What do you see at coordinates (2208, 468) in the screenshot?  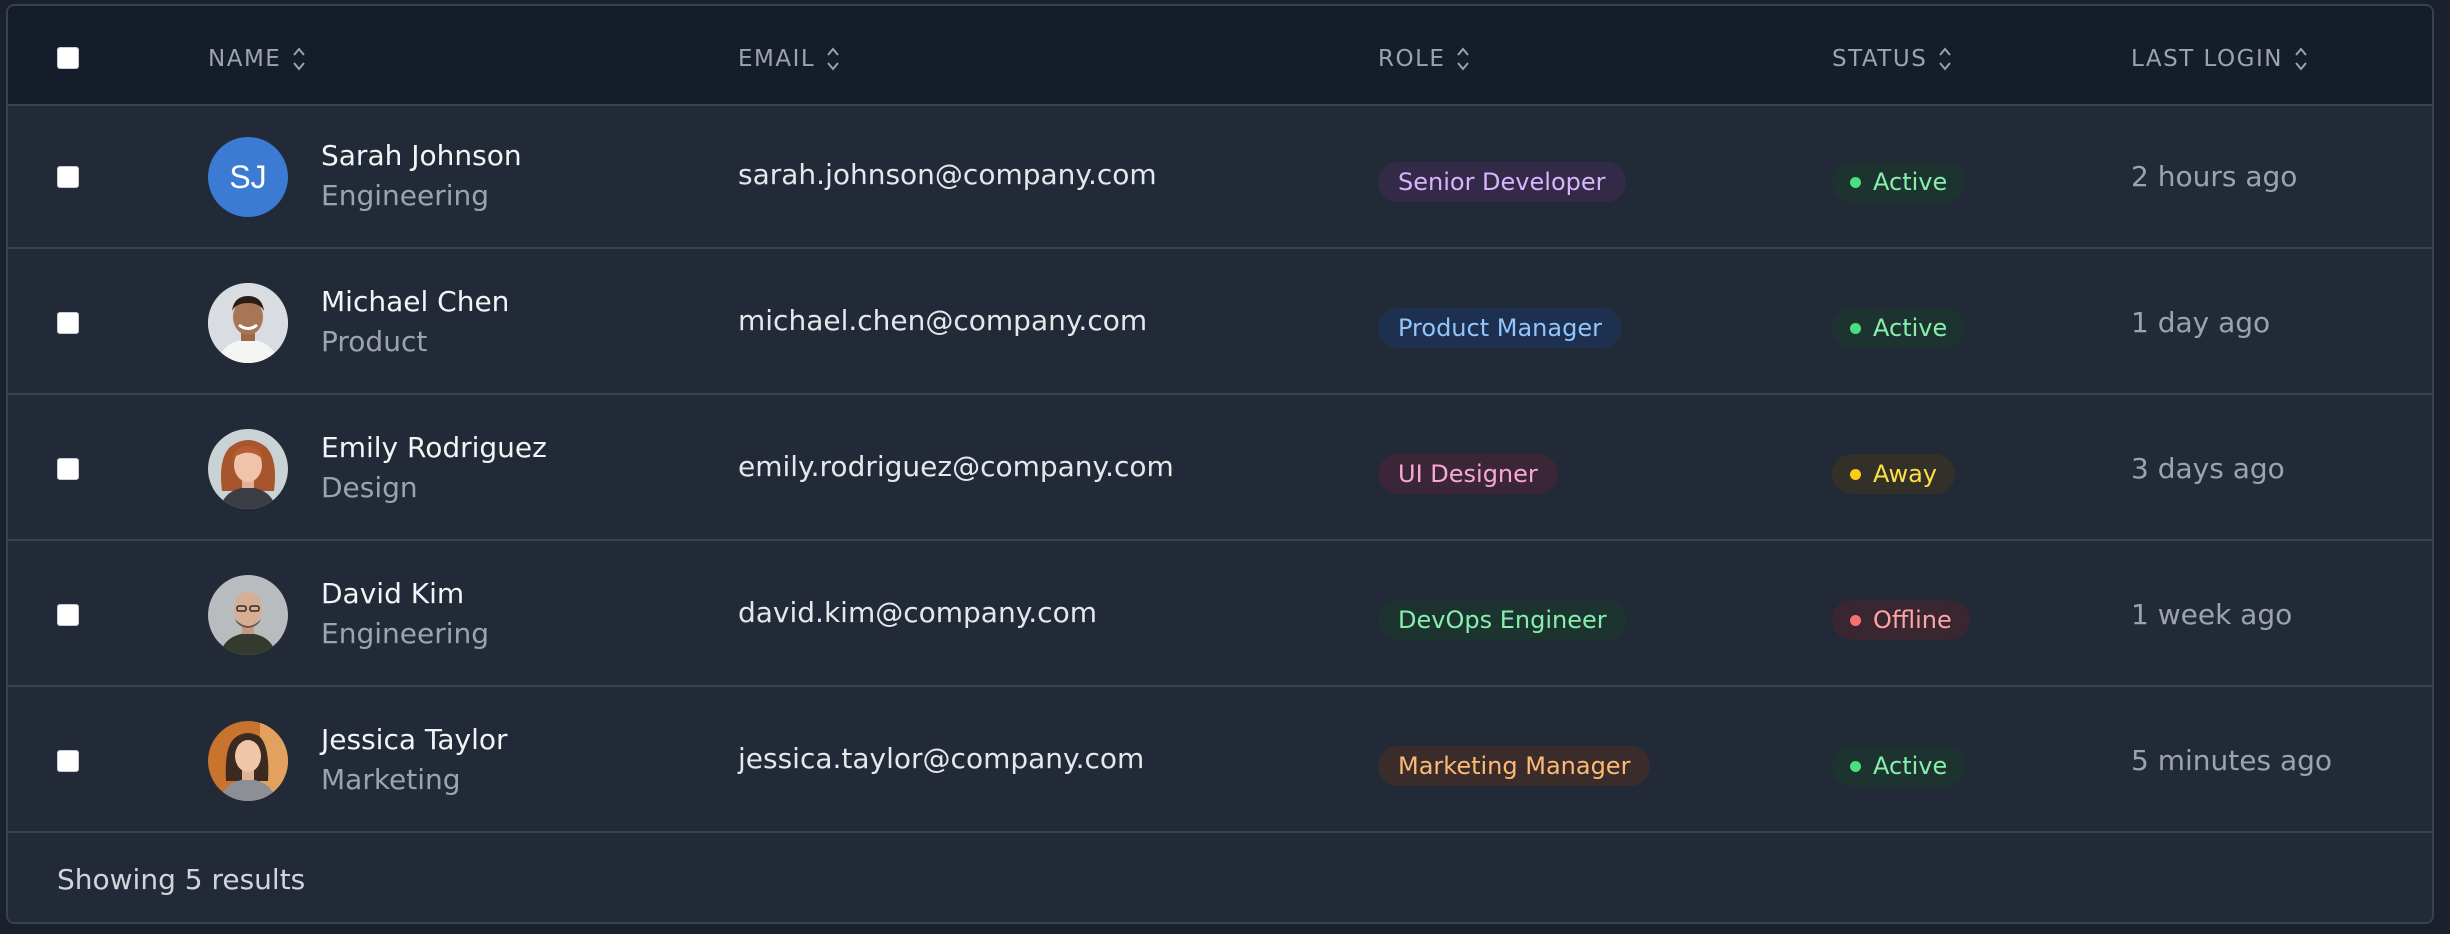 I see `last-login: 3 days ago` at bounding box center [2208, 468].